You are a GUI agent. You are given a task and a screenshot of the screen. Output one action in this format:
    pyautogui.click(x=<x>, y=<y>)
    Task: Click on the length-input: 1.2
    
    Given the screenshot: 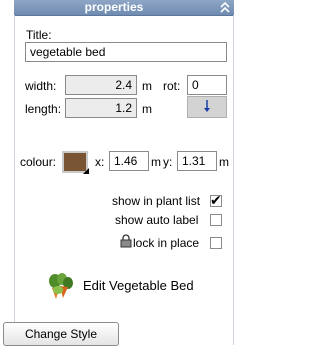 What is the action you would take?
    pyautogui.click(x=101, y=108)
    